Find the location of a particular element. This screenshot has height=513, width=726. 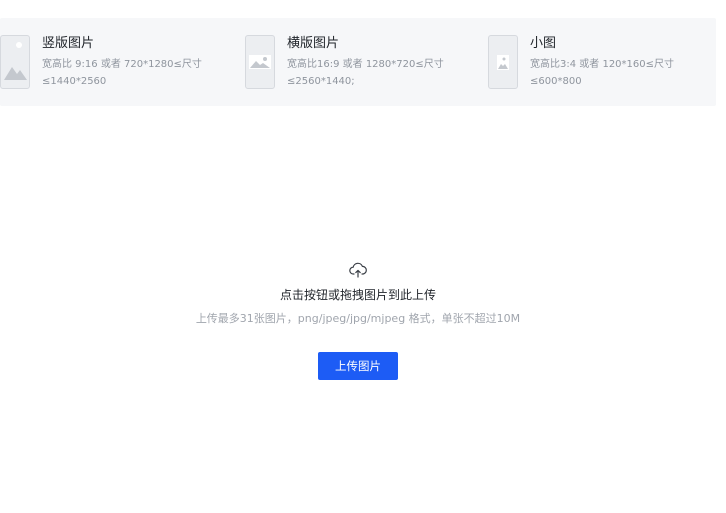

spec-title: 横版图片 is located at coordinates (313, 43).